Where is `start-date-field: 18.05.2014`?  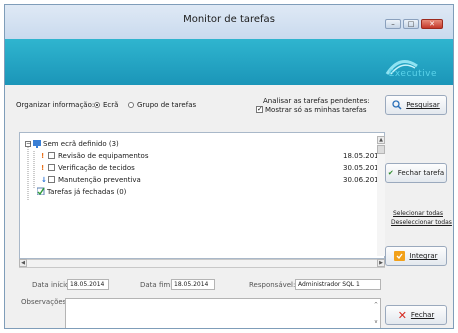
start-date-field: 18.05.2014 is located at coordinates (88, 284).